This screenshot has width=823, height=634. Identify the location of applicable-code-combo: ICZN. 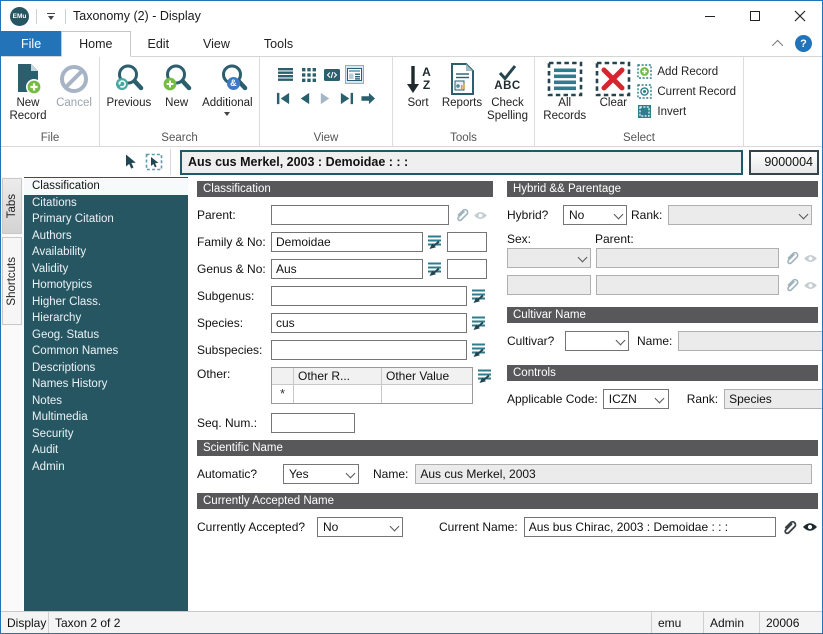
(635, 399).